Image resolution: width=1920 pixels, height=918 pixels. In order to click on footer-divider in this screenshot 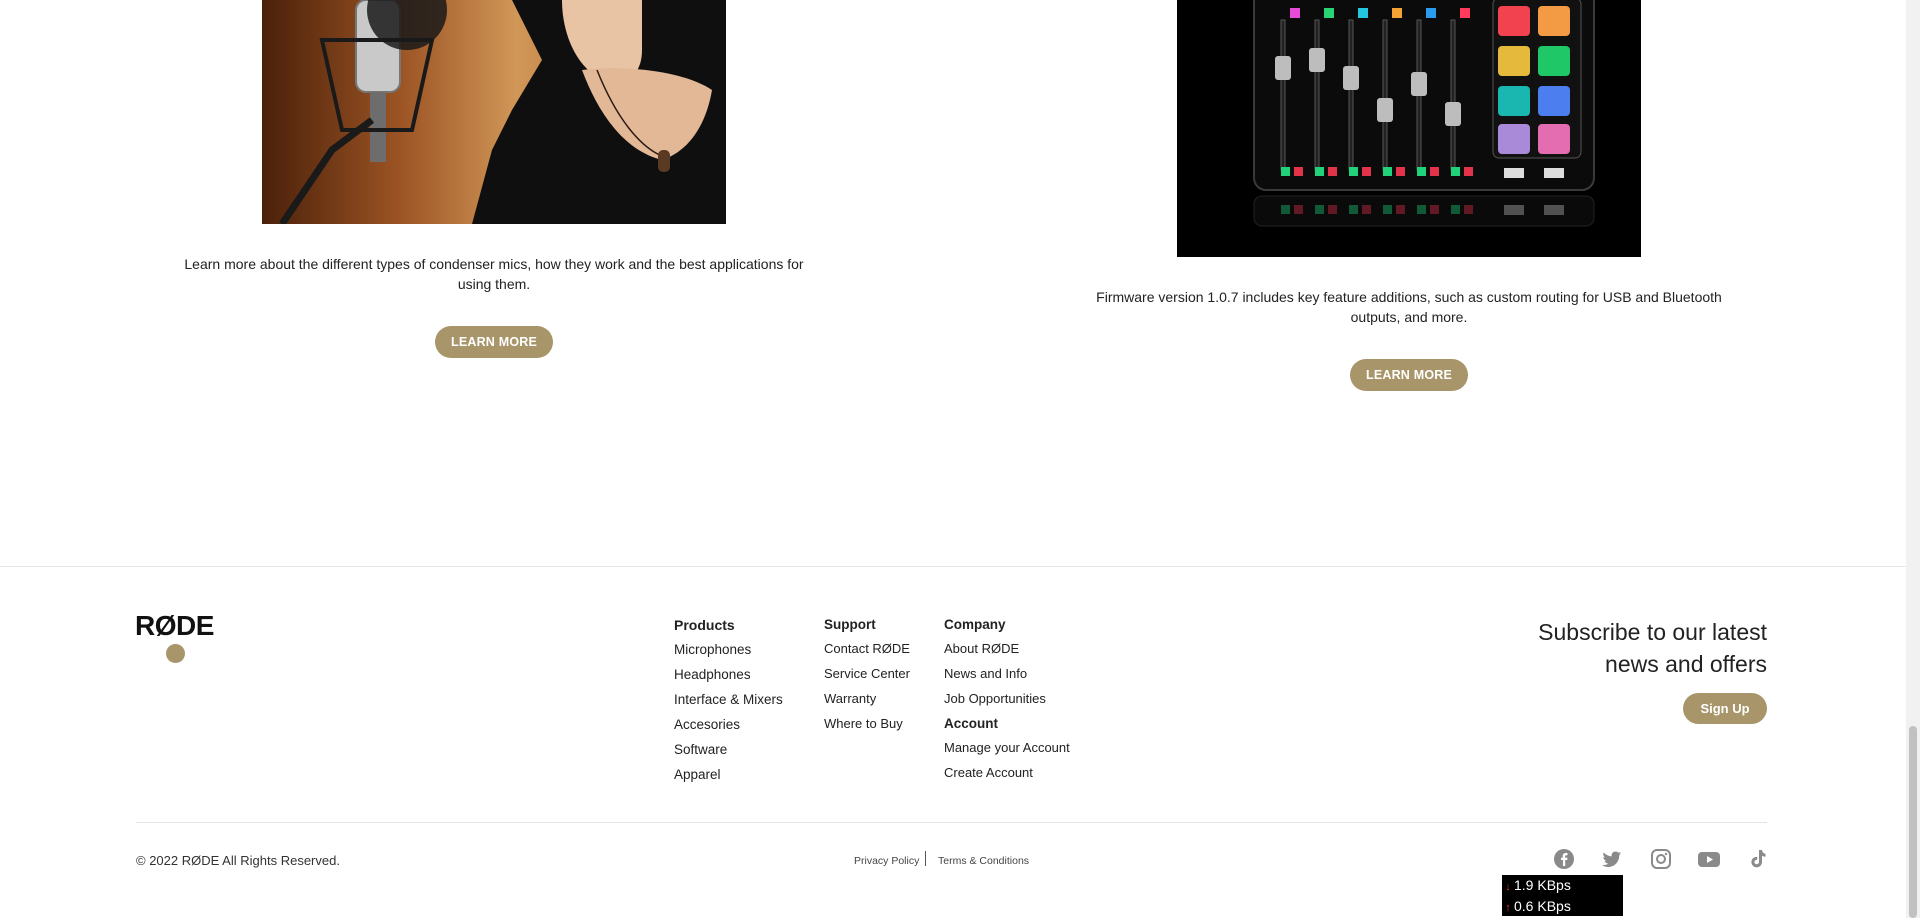, I will do `click(953, 566)`.